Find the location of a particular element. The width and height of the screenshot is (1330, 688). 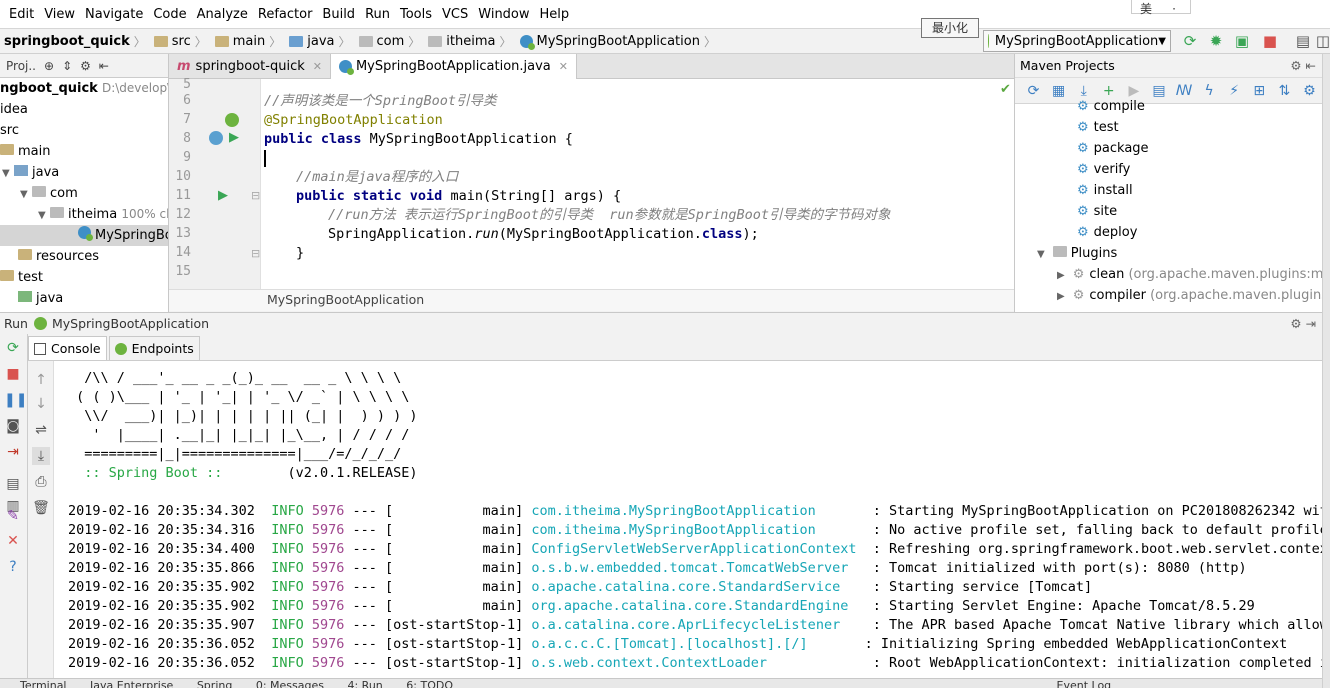

crumb-project: springboot_quick 〉 is located at coordinates (75, 41).